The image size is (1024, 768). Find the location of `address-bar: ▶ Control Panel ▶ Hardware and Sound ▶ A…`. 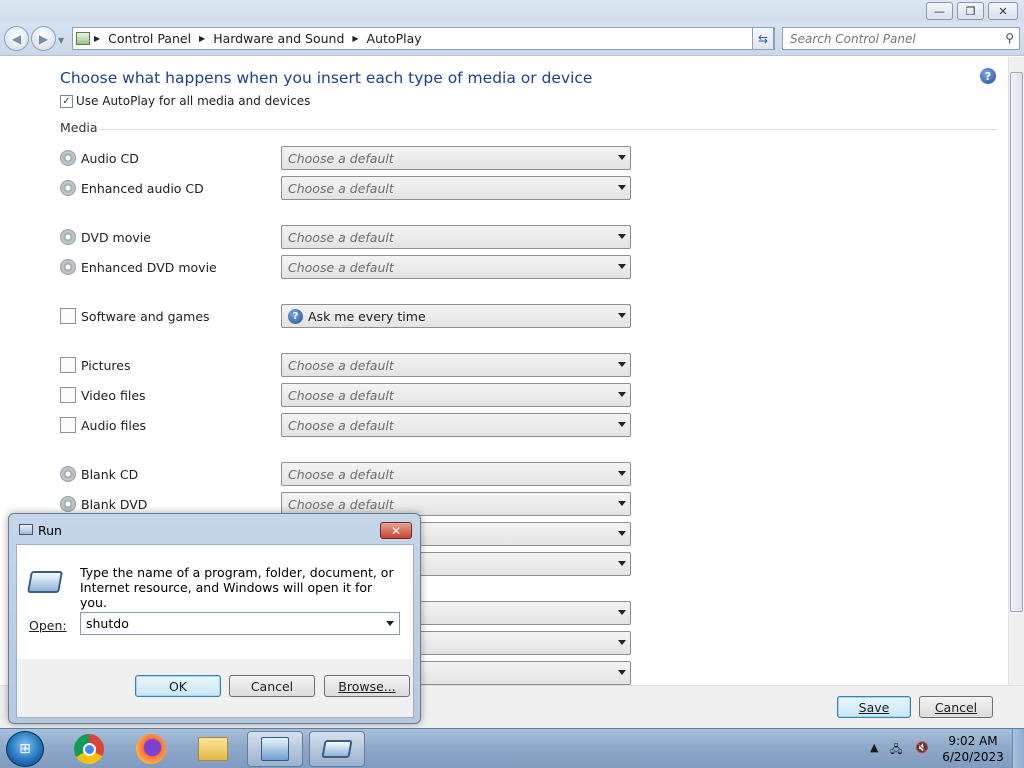

address-bar: ▶ Control Panel ▶ Hardware and Sound ▶ A… is located at coordinates (423, 38).